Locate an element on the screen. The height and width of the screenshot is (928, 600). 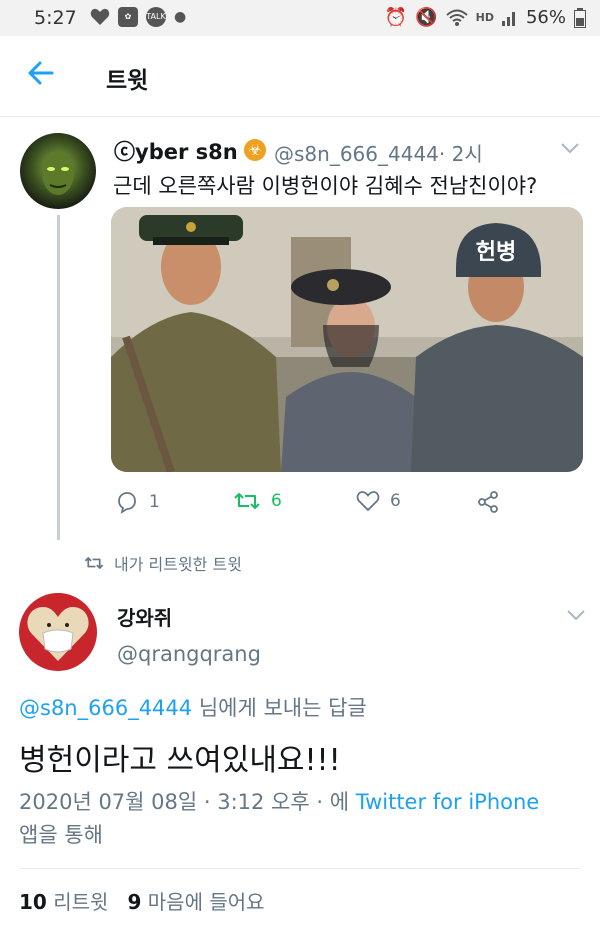
like-action: 6 is located at coordinates (378, 501).